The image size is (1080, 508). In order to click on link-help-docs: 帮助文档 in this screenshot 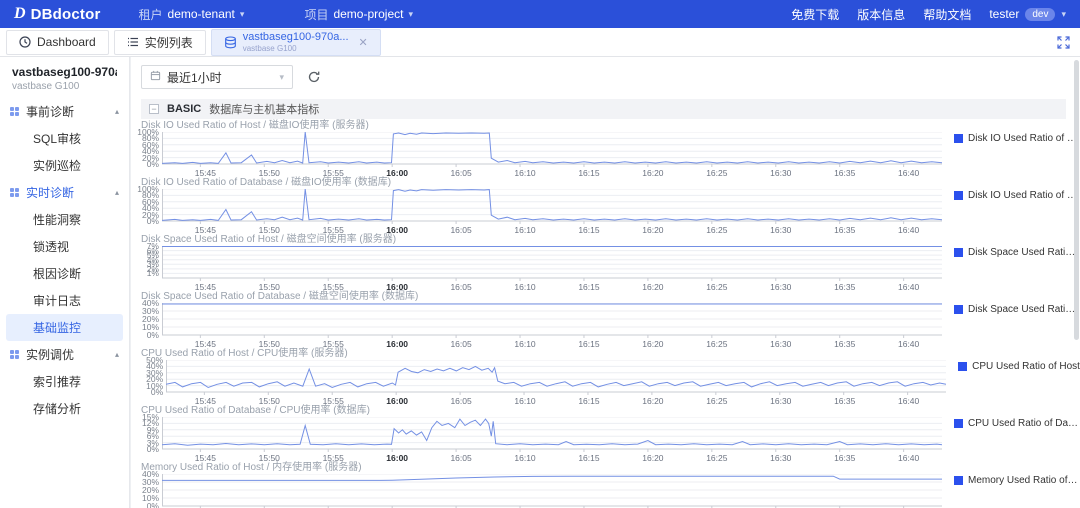, I will do `click(947, 14)`.